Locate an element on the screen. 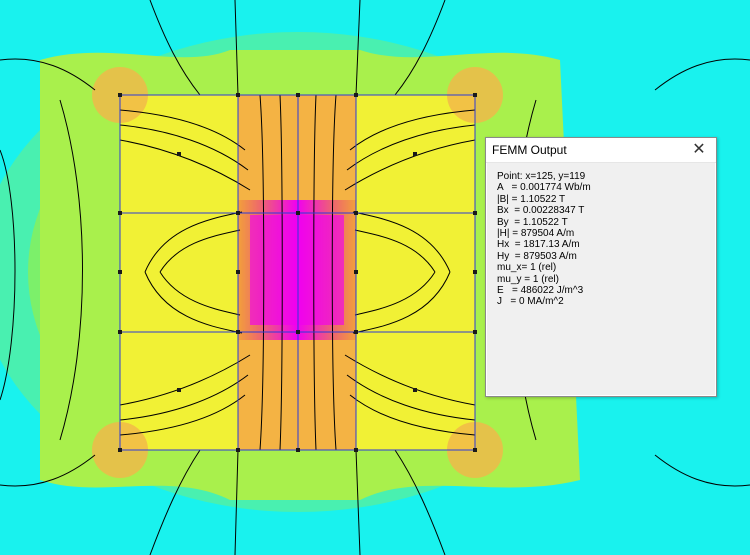 This screenshot has height=555, width=750. output-line-energy: E = 486022 J/m^3 is located at coordinates (540, 291).